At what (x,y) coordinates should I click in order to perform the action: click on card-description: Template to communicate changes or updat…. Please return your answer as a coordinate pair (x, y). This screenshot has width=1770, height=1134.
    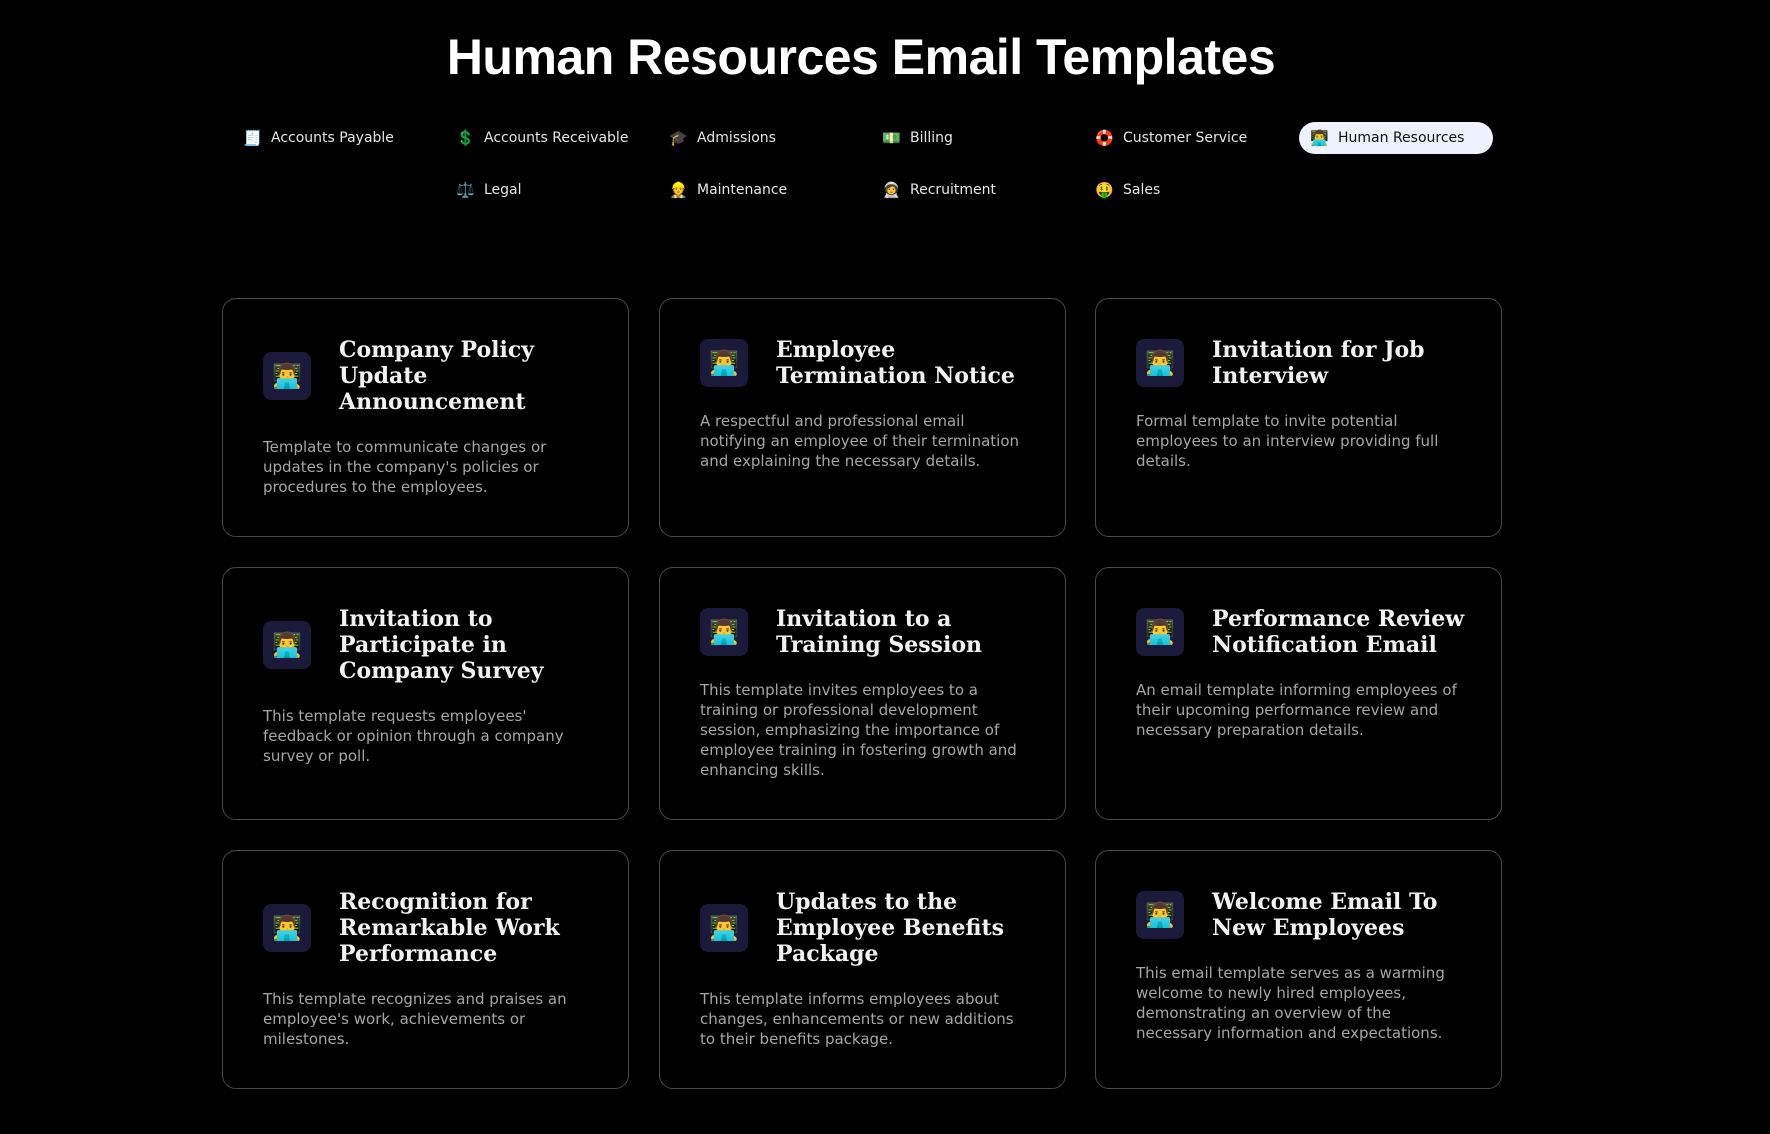
    Looking at the image, I should click on (405, 467).